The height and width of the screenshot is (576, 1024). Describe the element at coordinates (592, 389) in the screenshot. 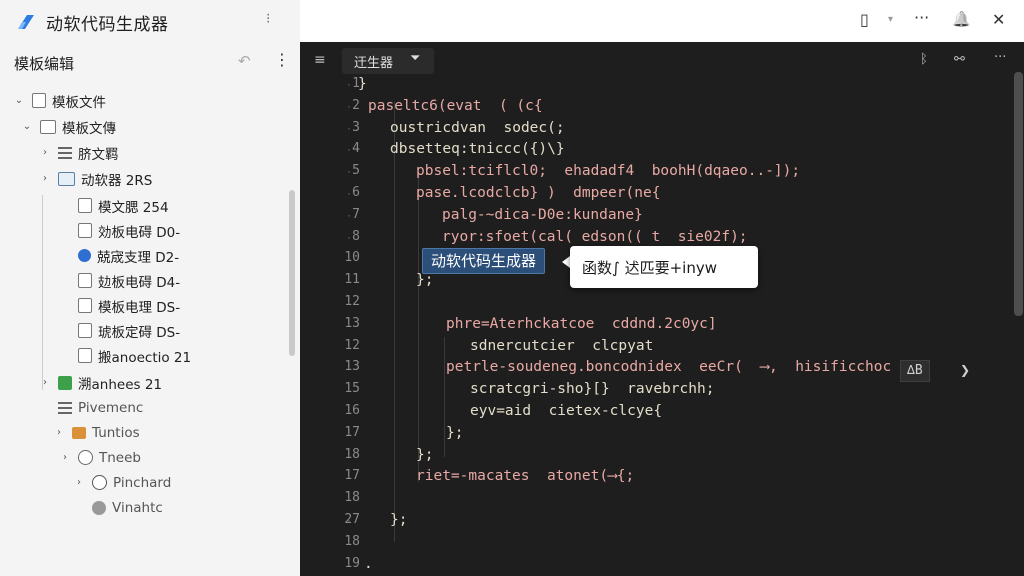

I see `code-line: scratcgri-sho}[} ravebrchh;` at that location.